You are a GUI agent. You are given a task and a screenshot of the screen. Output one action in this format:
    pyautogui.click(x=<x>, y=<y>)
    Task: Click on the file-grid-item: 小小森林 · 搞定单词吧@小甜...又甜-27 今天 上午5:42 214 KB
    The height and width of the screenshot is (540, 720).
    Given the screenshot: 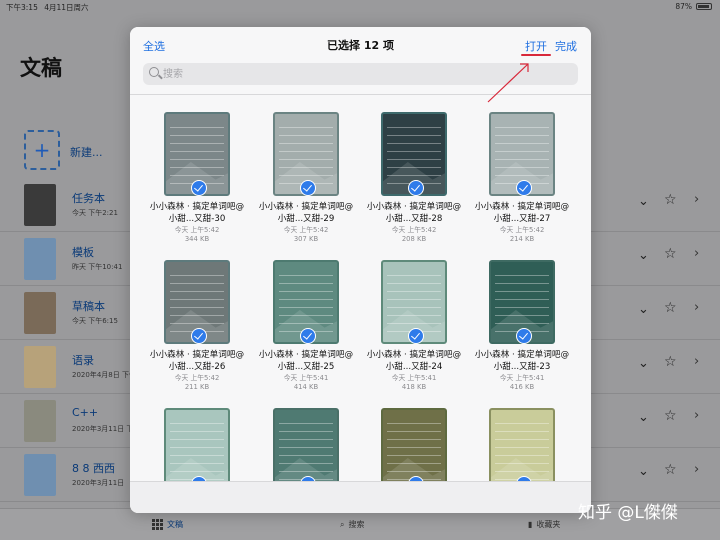 What is the action you would take?
    pyautogui.click(x=522, y=175)
    